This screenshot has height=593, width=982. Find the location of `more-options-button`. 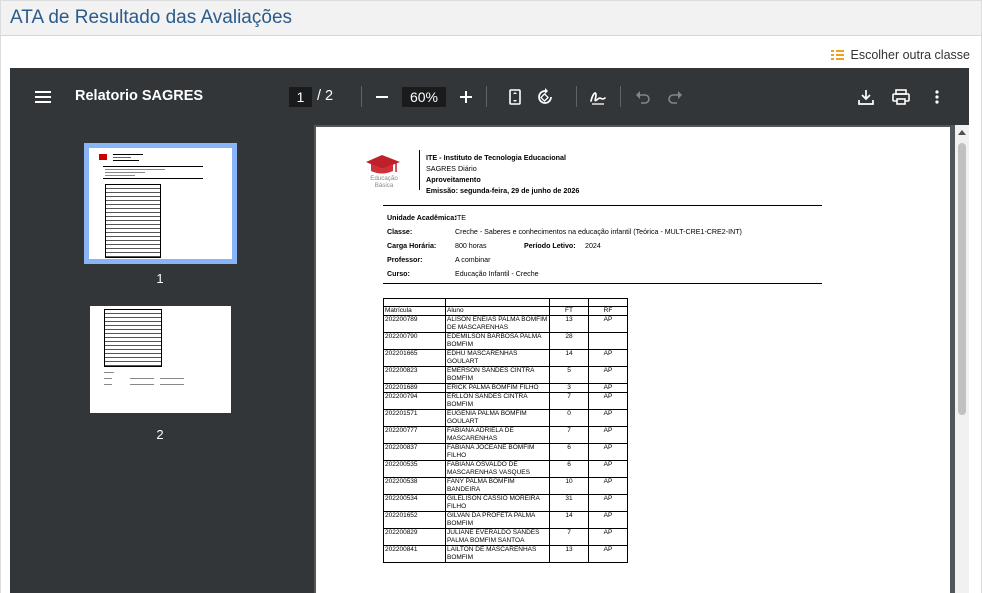

more-options-button is located at coordinates (937, 97).